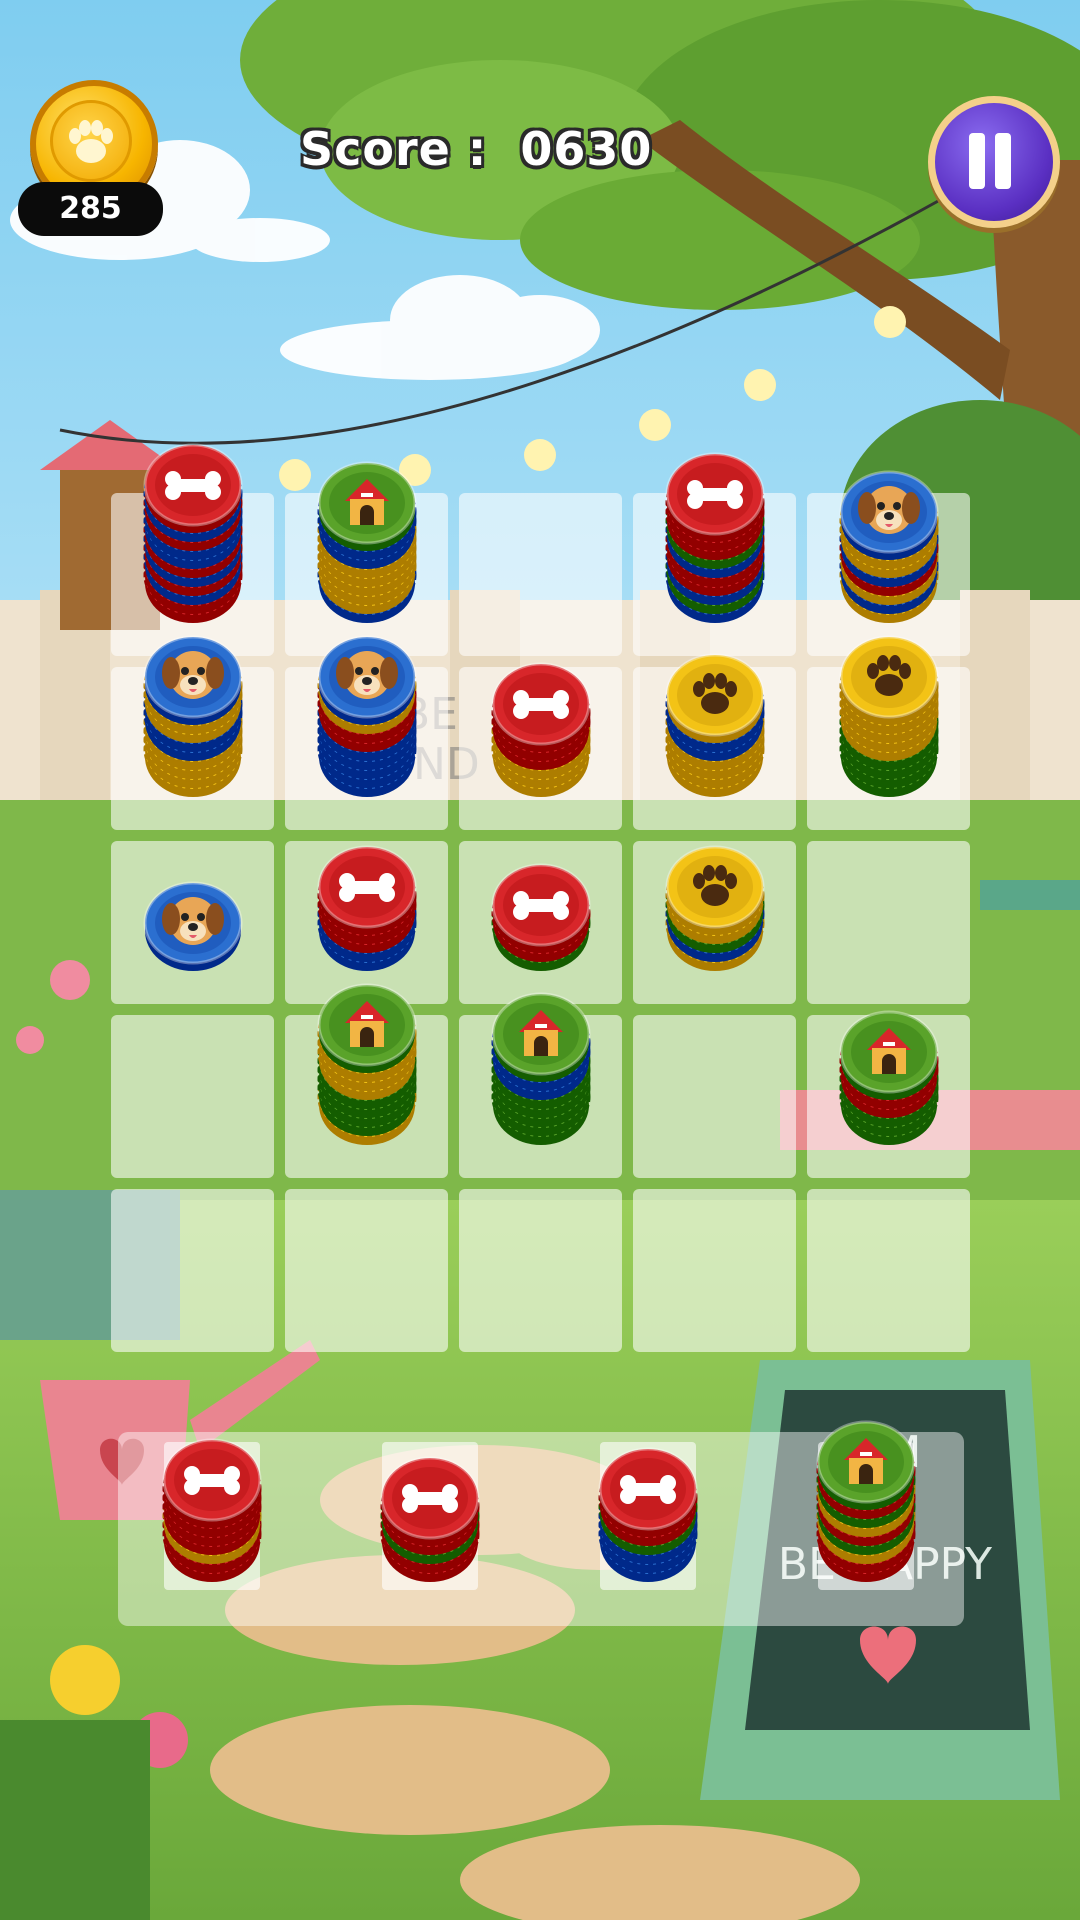 This screenshot has width=1080, height=1920. Describe the element at coordinates (192, 1096) in the screenshot. I see `board-cell-r4c1` at that location.